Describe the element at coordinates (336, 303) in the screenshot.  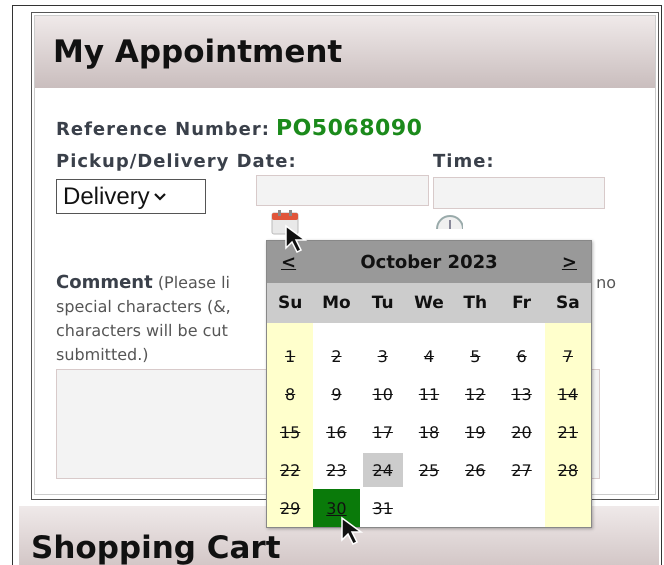
I see `weekday-header: Mo` at that location.